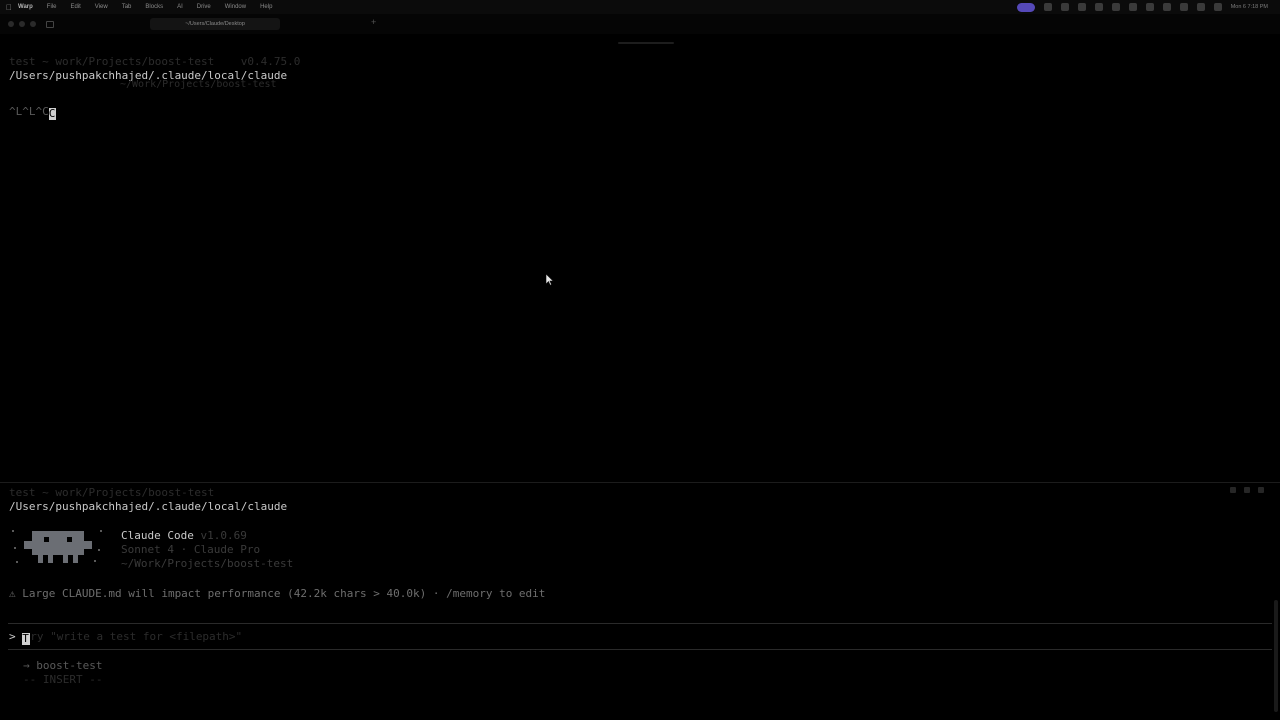  Describe the element at coordinates (154, 7) in the screenshot. I see `menu-blocks: Blocks` at that location.